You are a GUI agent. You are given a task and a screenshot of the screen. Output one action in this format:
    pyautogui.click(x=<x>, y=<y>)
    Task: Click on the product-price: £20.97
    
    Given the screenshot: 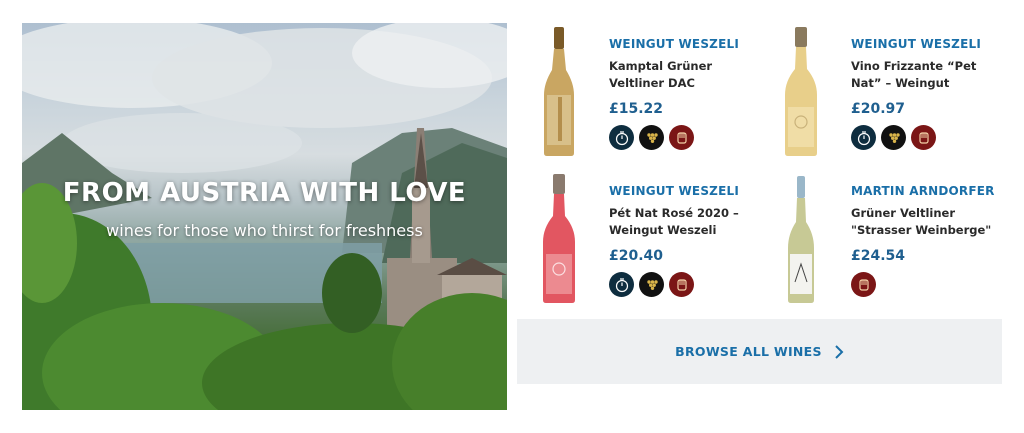 What is the action you would take?
    pyautogui.click(x=878, y=109)
    